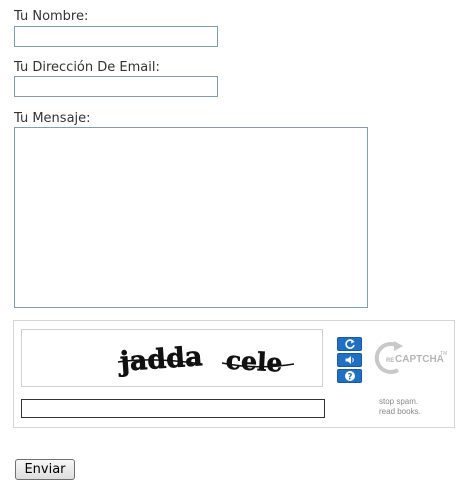  I want to click on recaptcha-logo: RE CAPTCHA TM, so click(410, 357).